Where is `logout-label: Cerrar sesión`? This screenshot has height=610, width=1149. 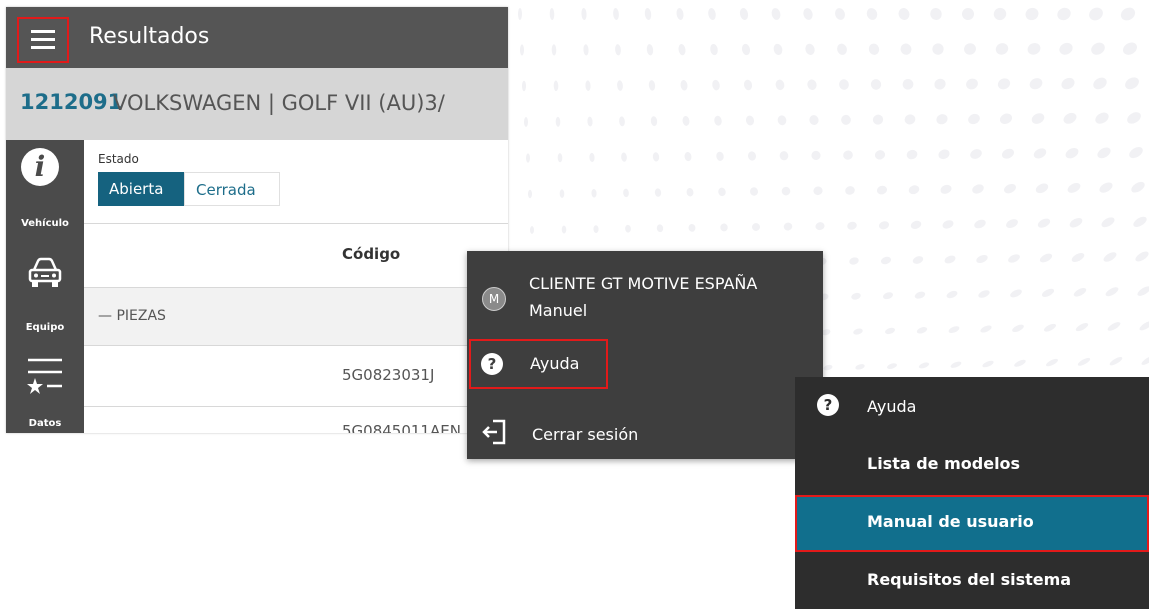
logout-label: Cerrar sesión is located at coordinates (585, 434).